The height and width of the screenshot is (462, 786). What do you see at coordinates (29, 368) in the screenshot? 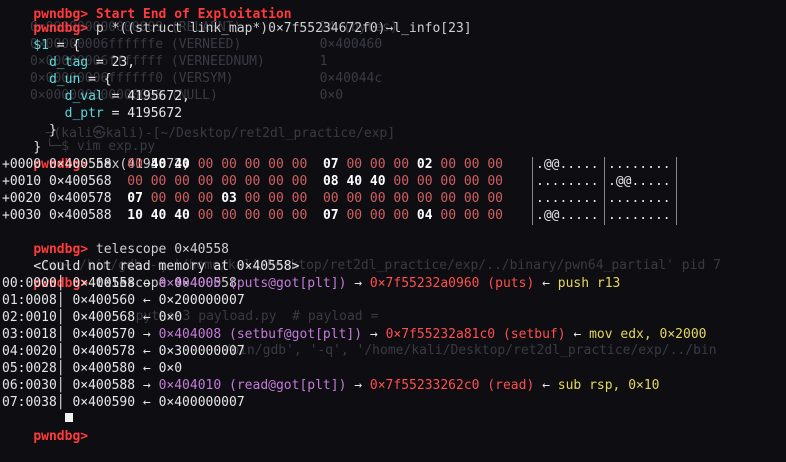
I see `stack-index: 05:0028` at bounding box center [29, 368].